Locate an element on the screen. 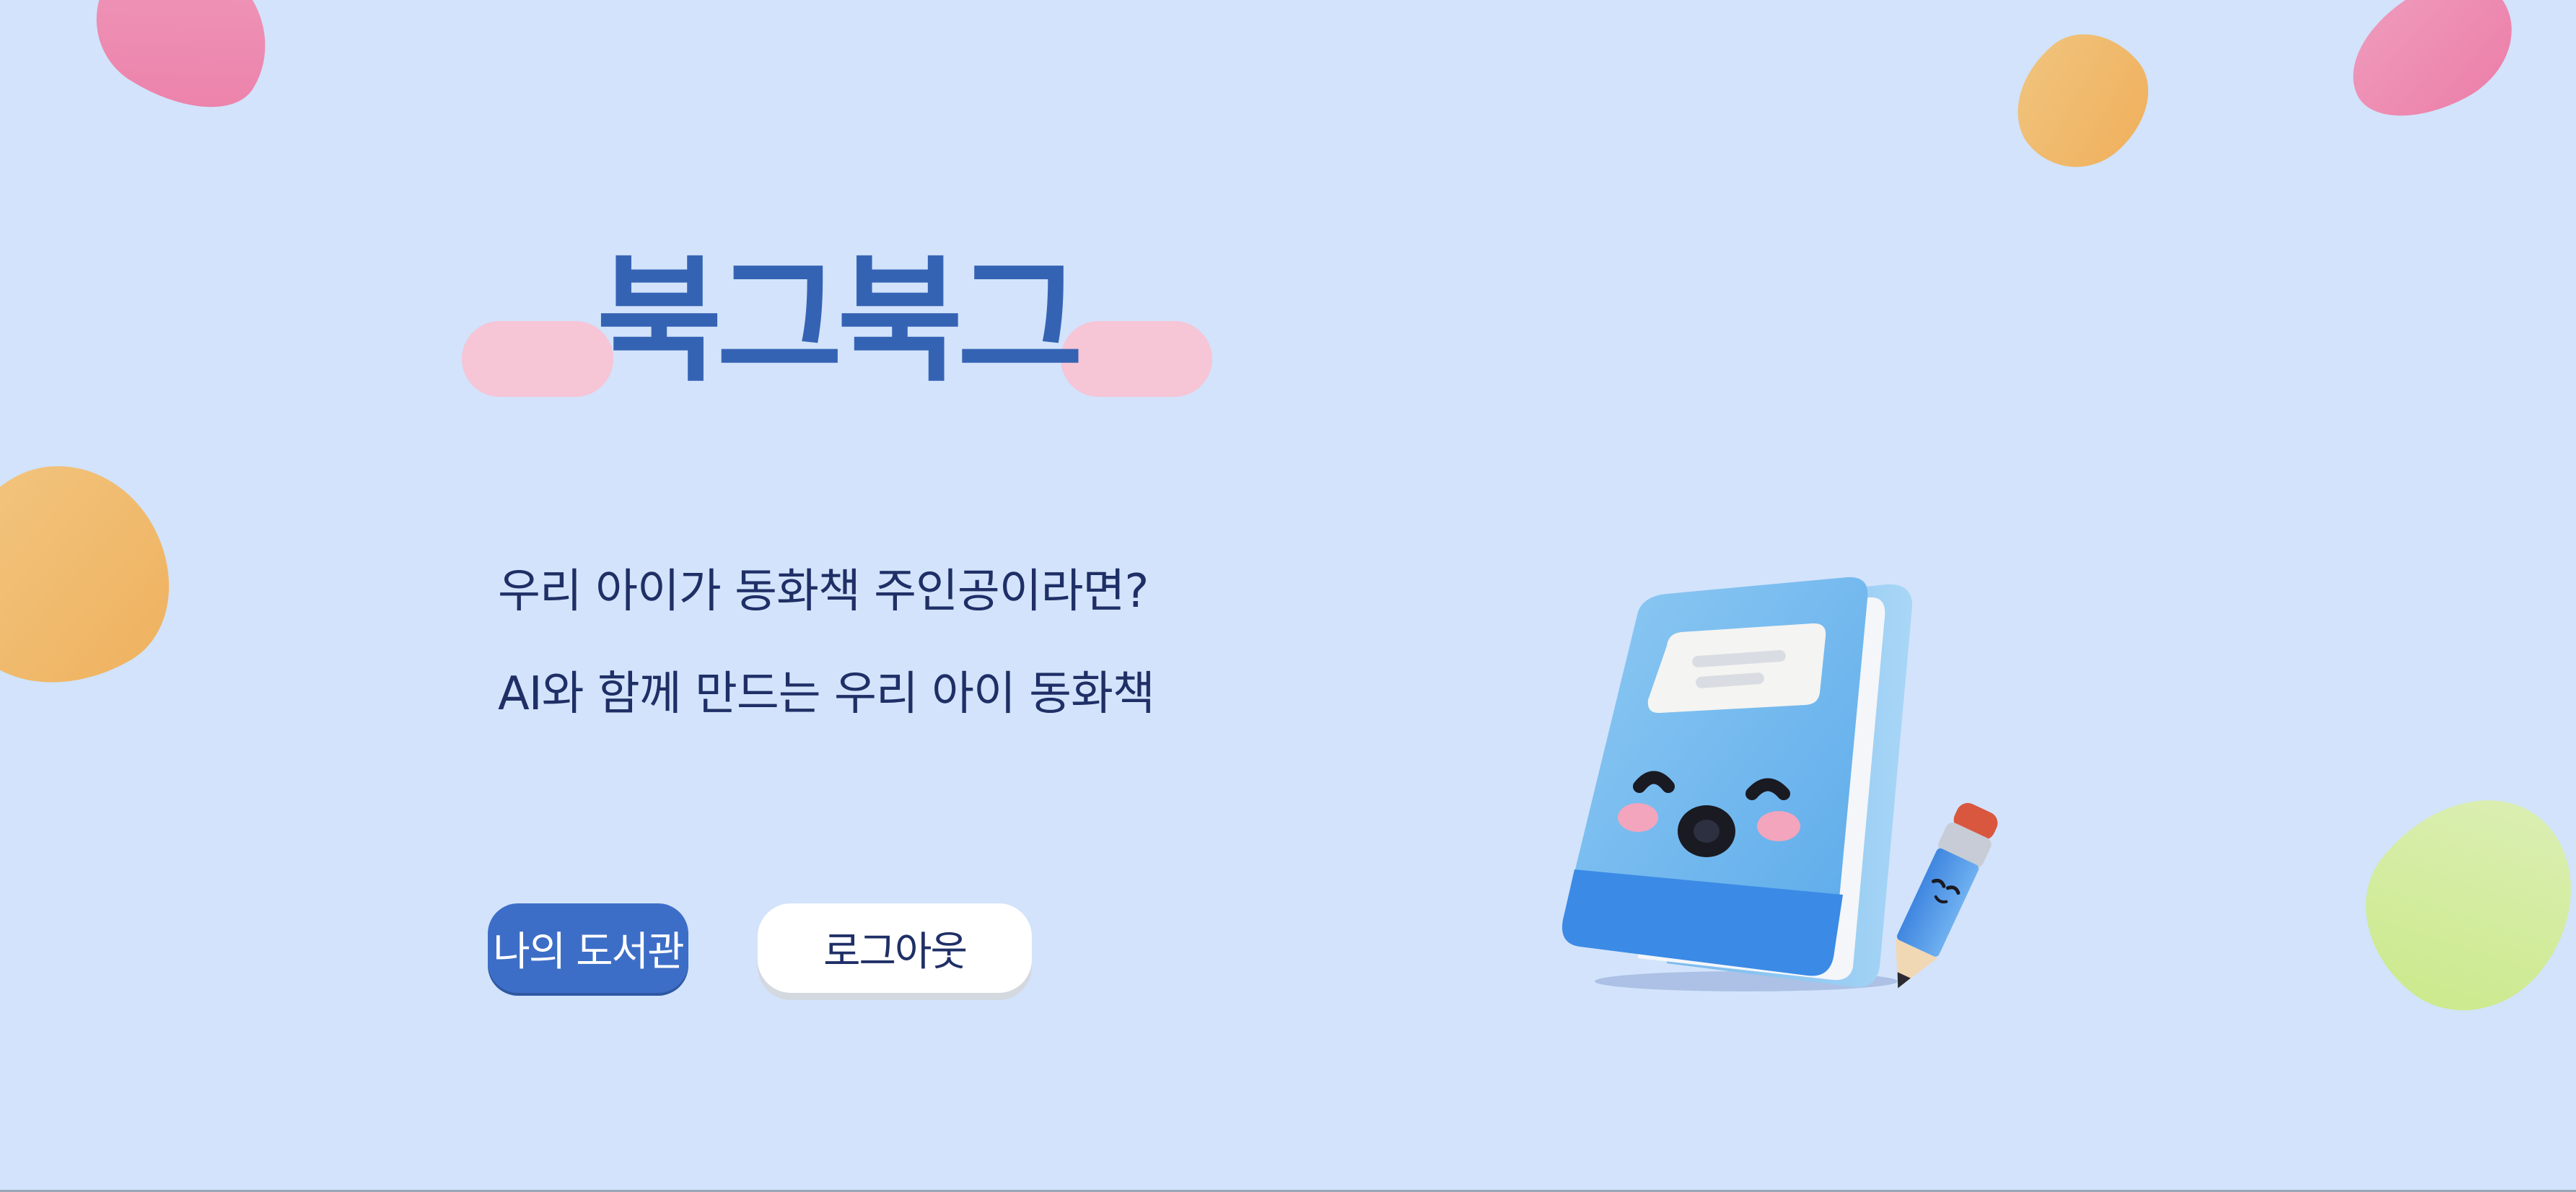 The image size is (2576, 1192). app-logo: 북그북그 is located at coordinates (837, 328).